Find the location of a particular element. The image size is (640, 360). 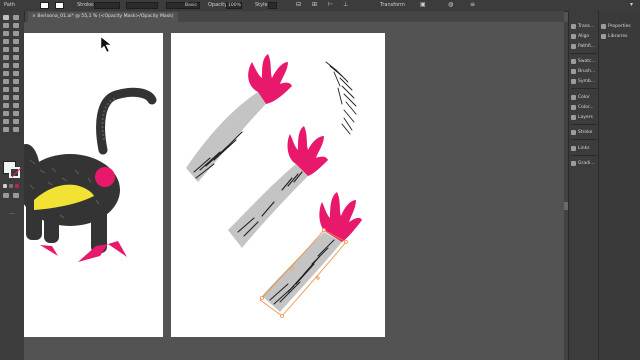

variable-width-dropdown is located at coordinates (142, 5).